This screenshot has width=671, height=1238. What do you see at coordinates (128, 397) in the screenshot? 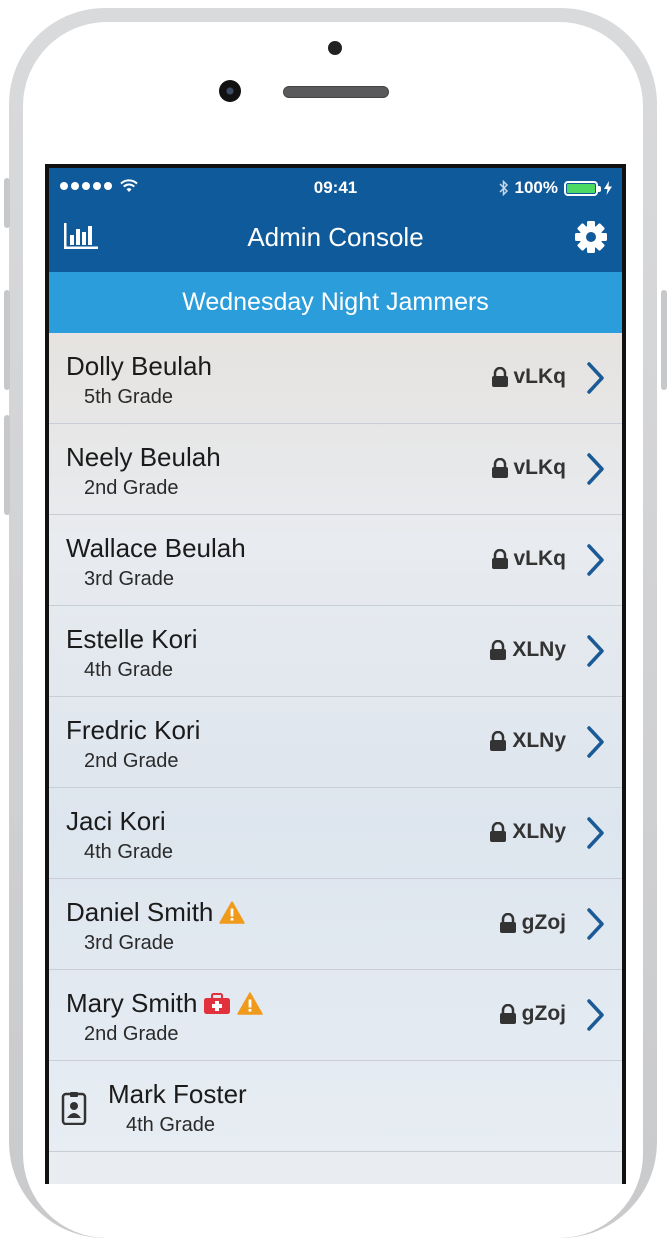
I see `student-grade: 5th Grade` at bounding box center [128, 397].